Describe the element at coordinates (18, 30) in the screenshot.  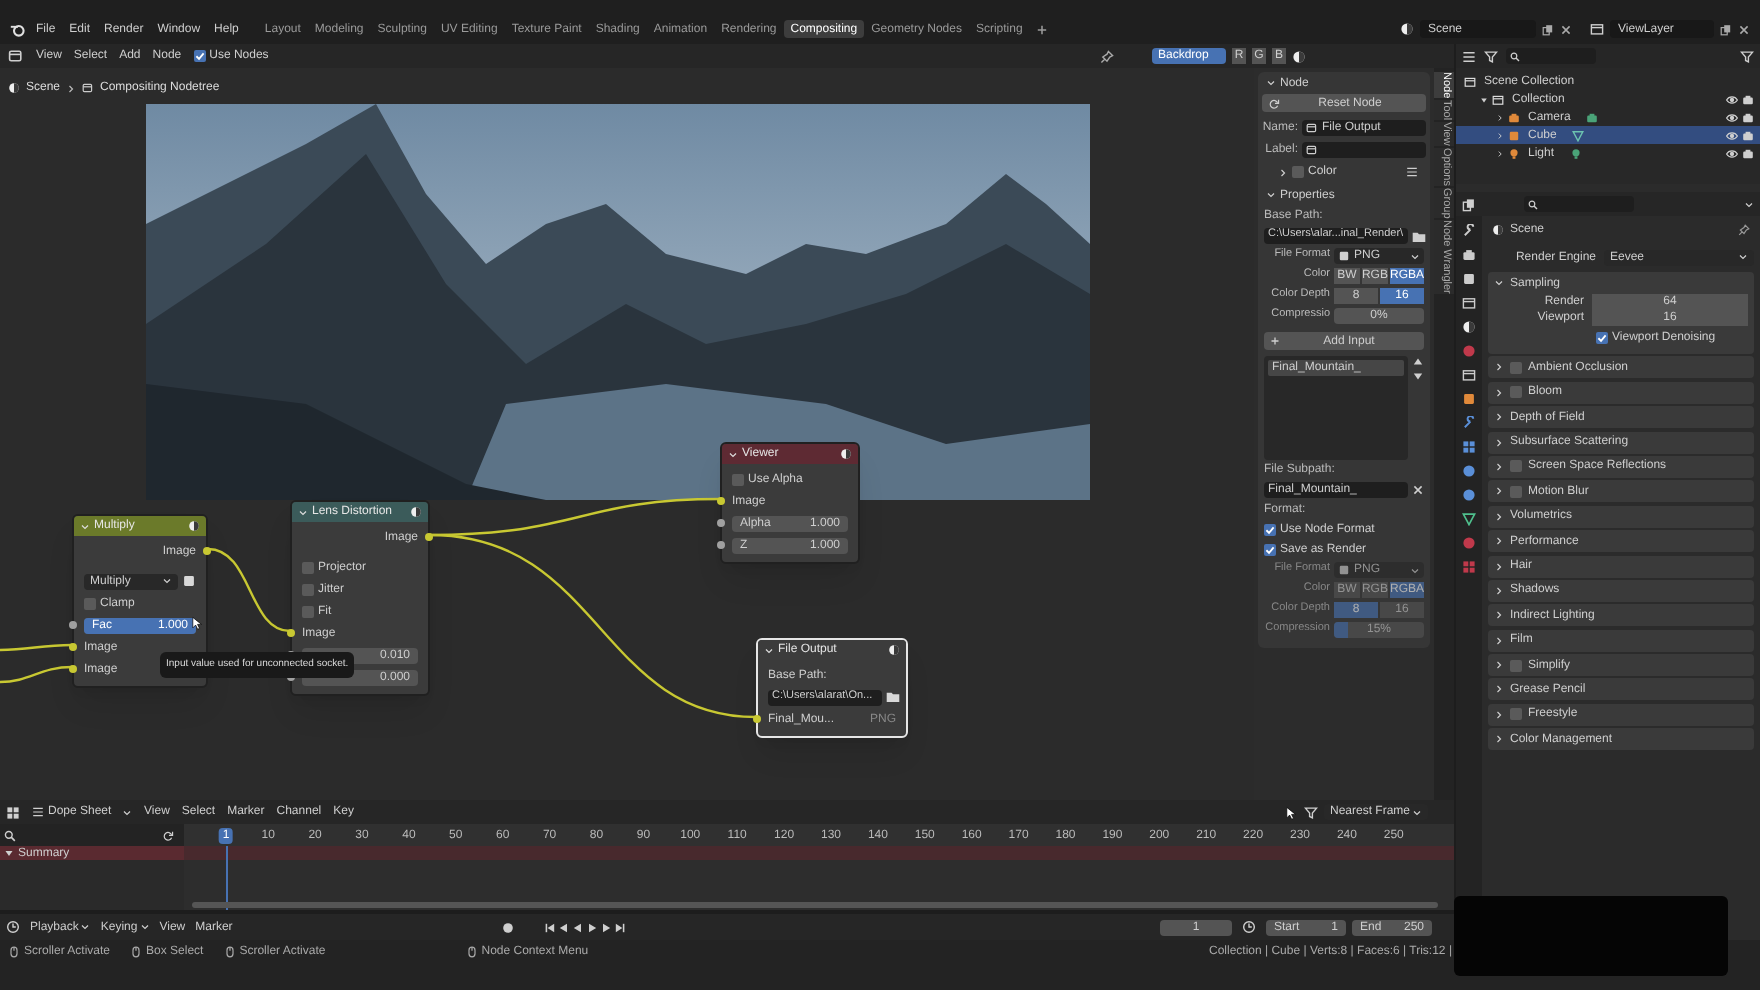
I see `blender-logo-icon` at that location.